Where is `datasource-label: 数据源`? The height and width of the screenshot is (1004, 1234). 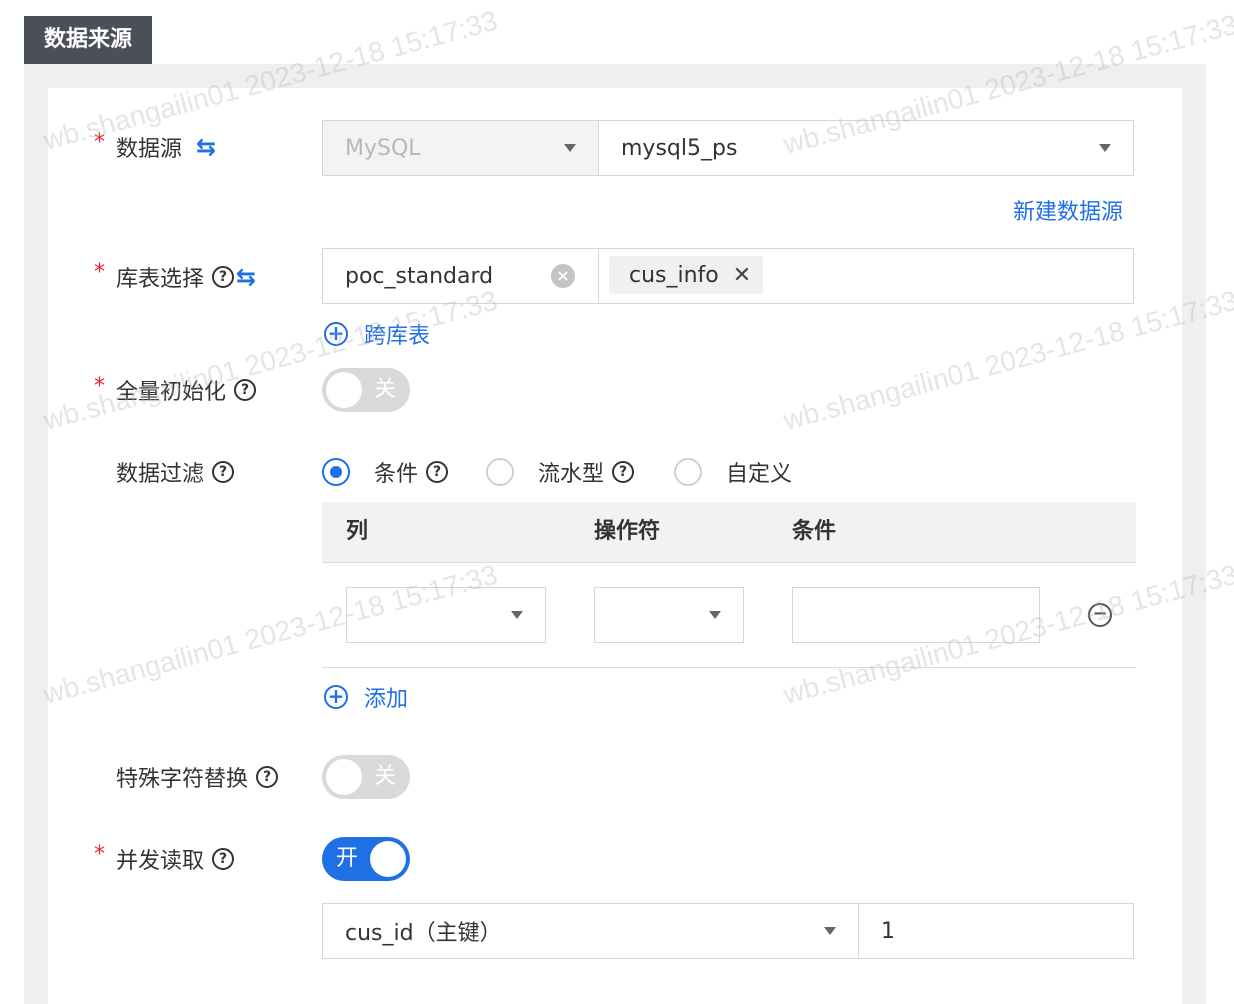 datasource-label: 数据源 is located at coordinates (149, 149).